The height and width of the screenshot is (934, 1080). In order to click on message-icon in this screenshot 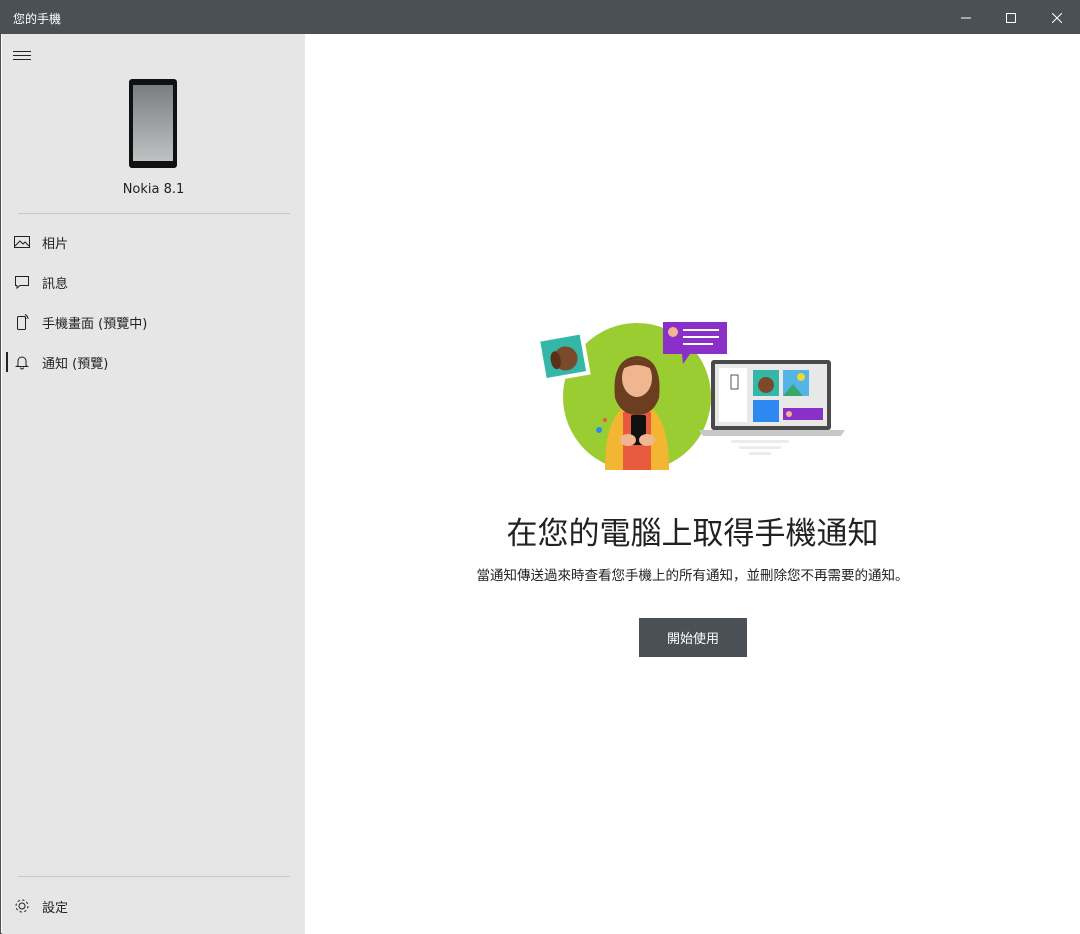, I will do `click(22, 283)`.